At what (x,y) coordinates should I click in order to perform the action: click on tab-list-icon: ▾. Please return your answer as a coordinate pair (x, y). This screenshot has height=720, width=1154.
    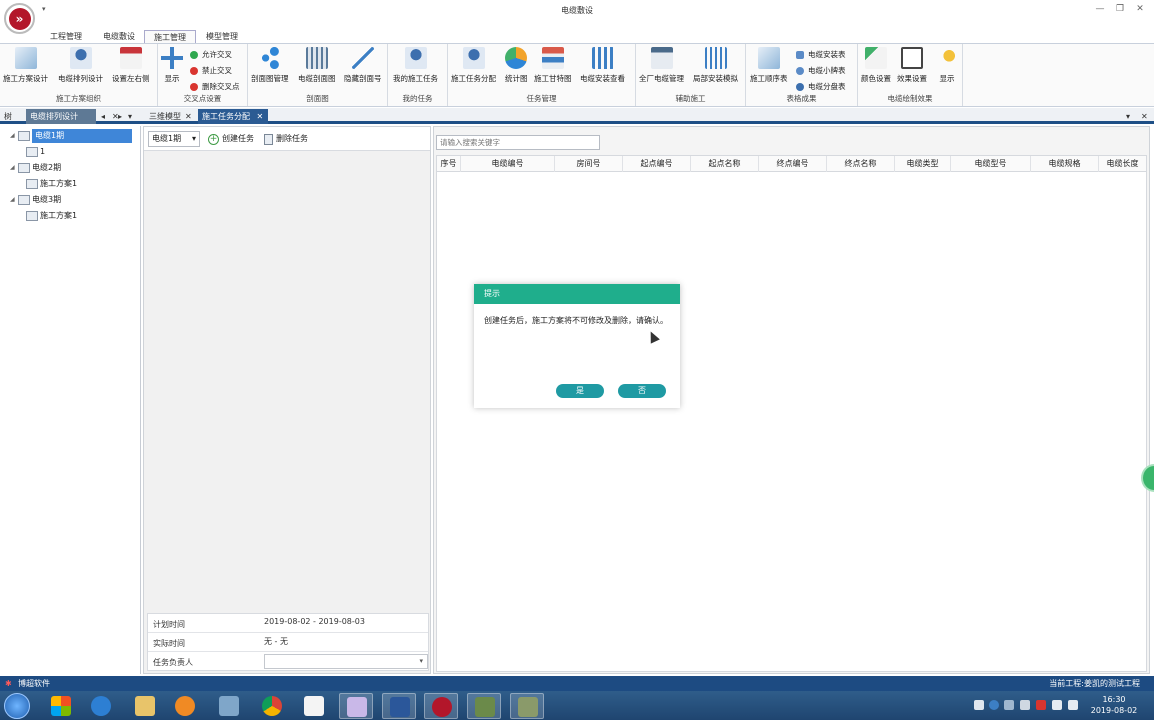
    Looking at the image, I should click on (130, 116).